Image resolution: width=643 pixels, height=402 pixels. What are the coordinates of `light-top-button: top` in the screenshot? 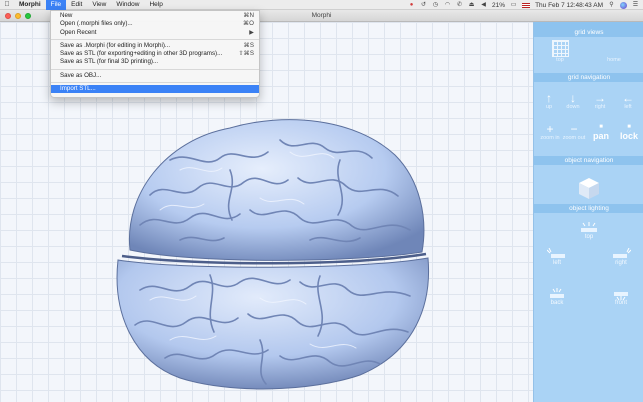 It's located at (589, 231).